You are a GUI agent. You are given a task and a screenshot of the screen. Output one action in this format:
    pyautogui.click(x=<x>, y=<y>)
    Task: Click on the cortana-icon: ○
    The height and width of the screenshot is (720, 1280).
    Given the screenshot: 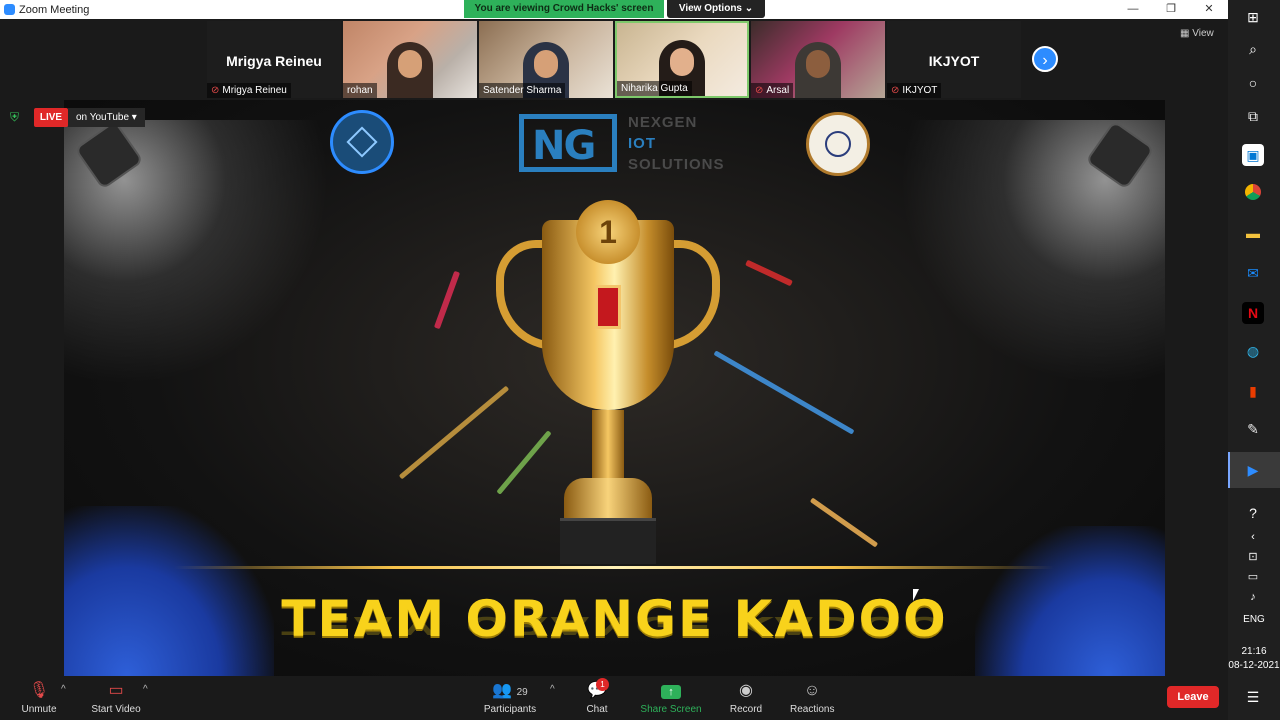 What is the action you would take?
    pyautogui.click(x=1253, y=83)
    